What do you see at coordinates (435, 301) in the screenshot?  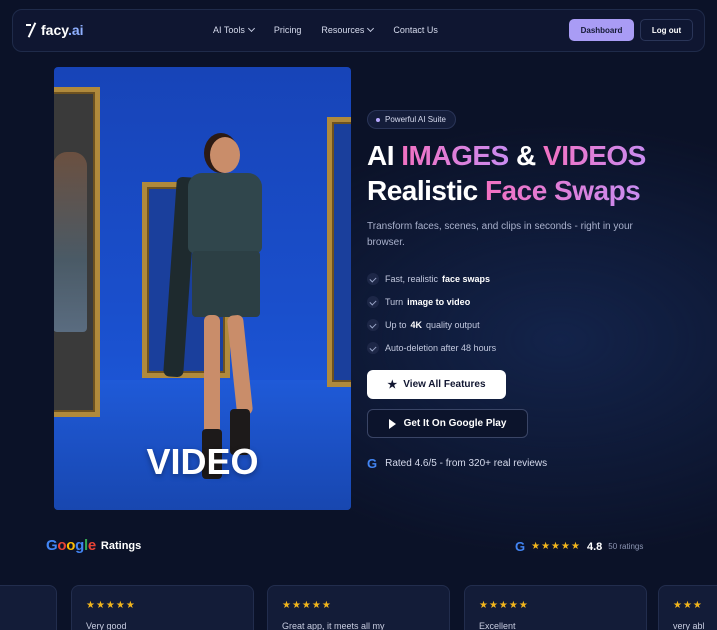 I see `feature-item: Turn image to video` at bounding box center [435, 301].